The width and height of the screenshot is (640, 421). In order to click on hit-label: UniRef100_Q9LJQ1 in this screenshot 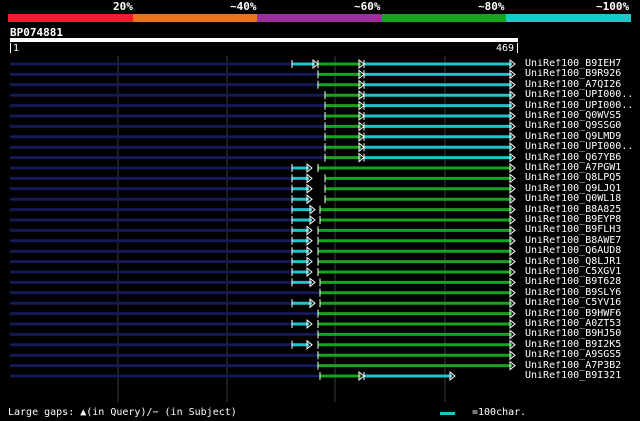, I will do `click(581, 189)`.